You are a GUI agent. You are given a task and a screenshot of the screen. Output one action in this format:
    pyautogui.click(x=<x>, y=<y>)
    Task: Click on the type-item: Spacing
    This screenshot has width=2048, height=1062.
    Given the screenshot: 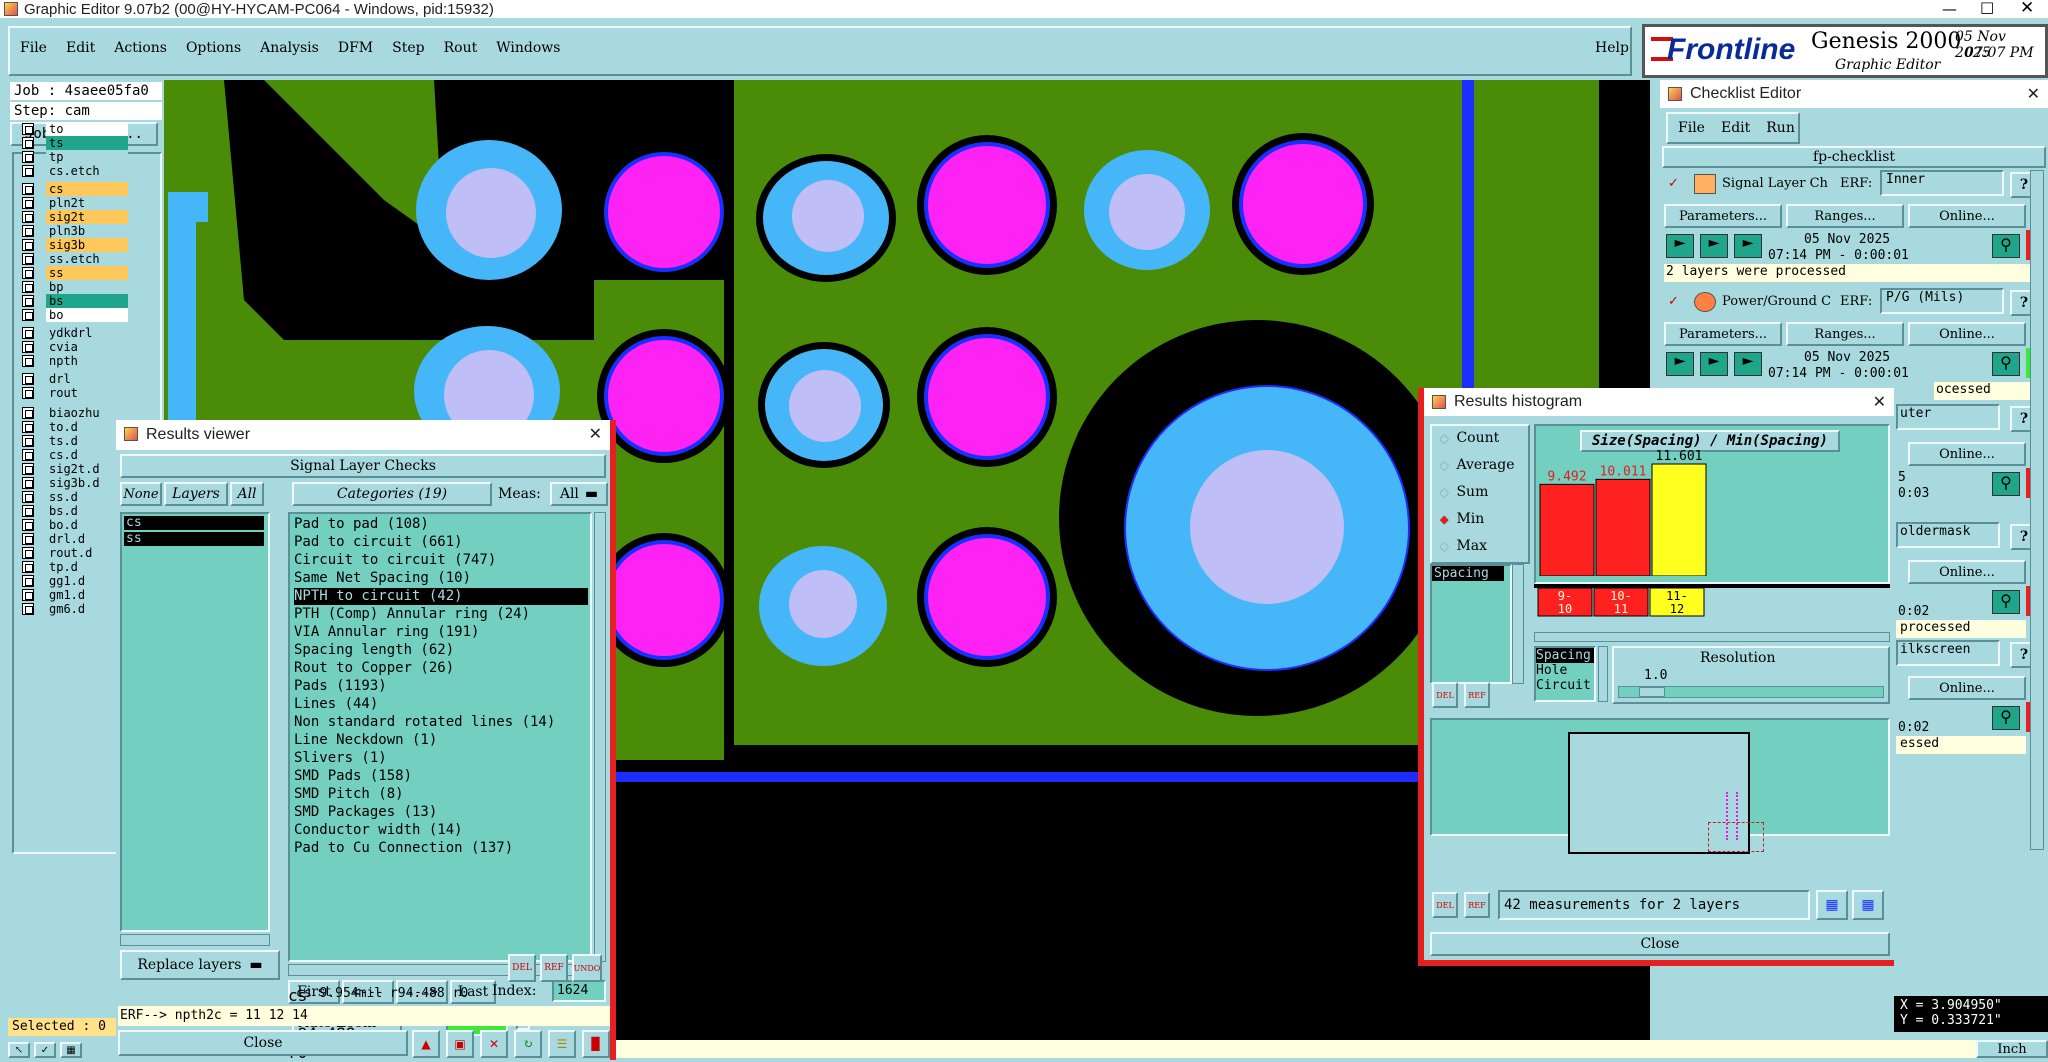 What is the action you would take?
    pyautogui.click(x=1565, y=655)
    